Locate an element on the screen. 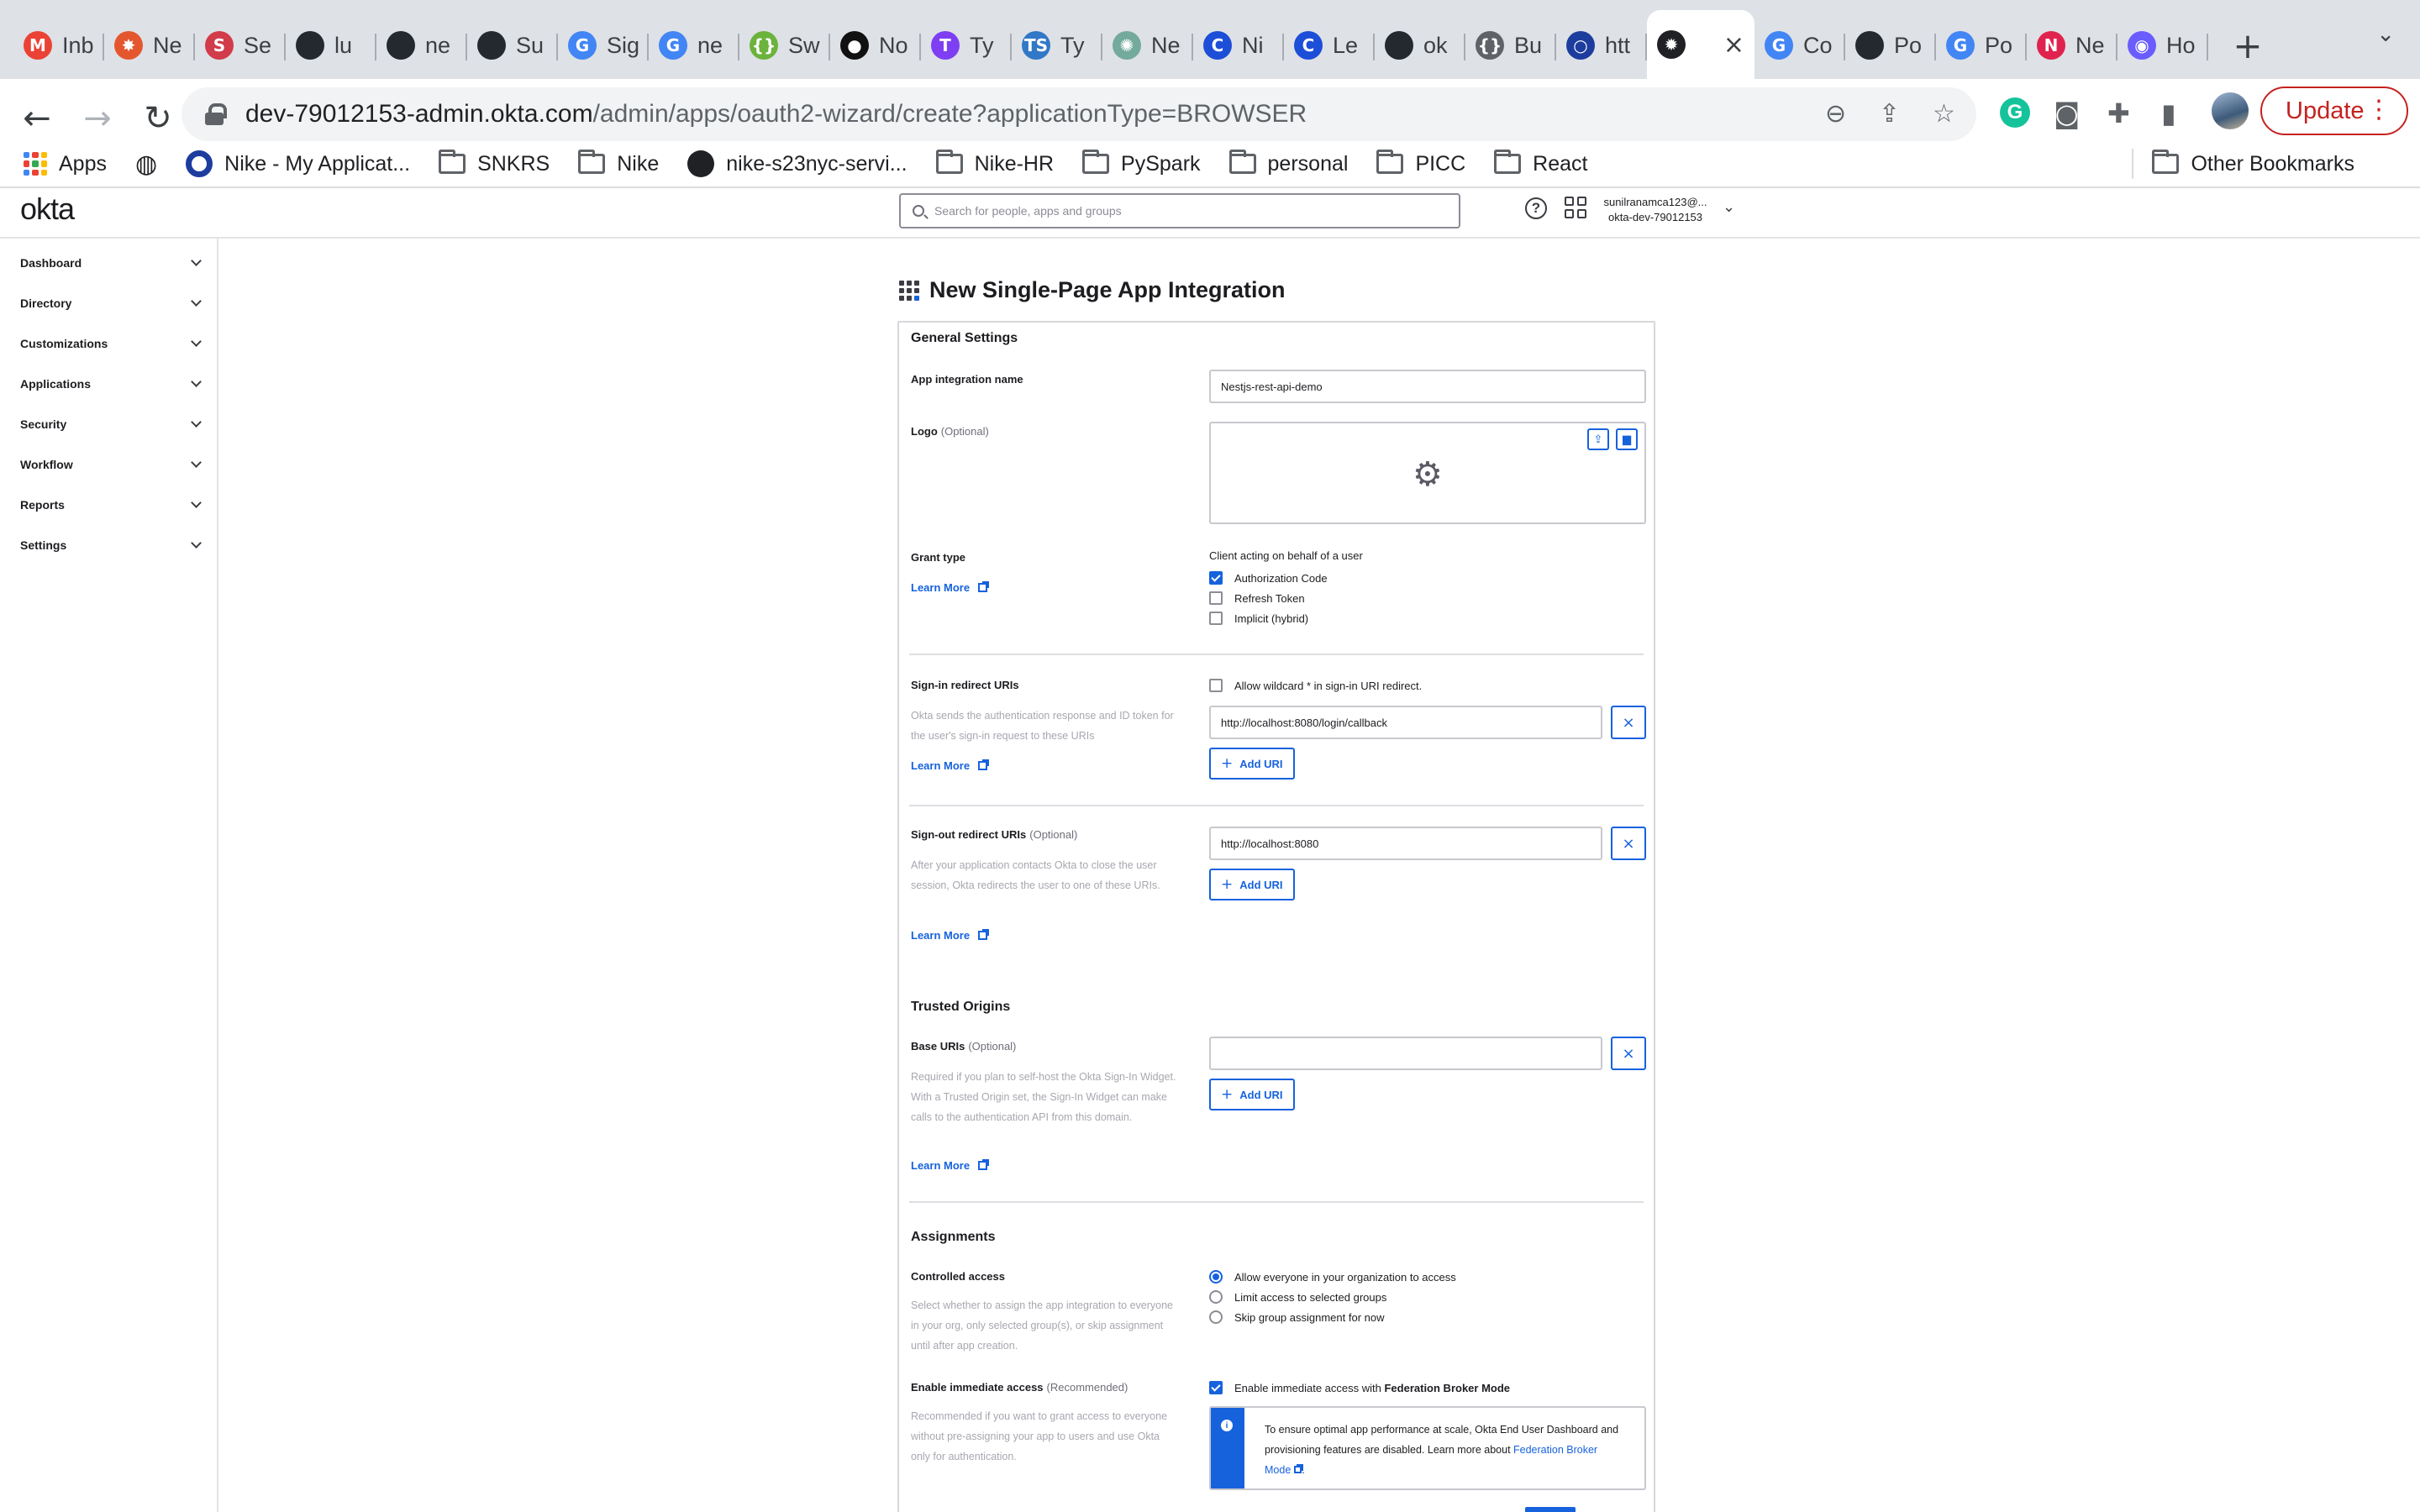 This screenshot has width=2420, height=1512. bookmark-globe: ◍ is located at coordinates (146, 164).